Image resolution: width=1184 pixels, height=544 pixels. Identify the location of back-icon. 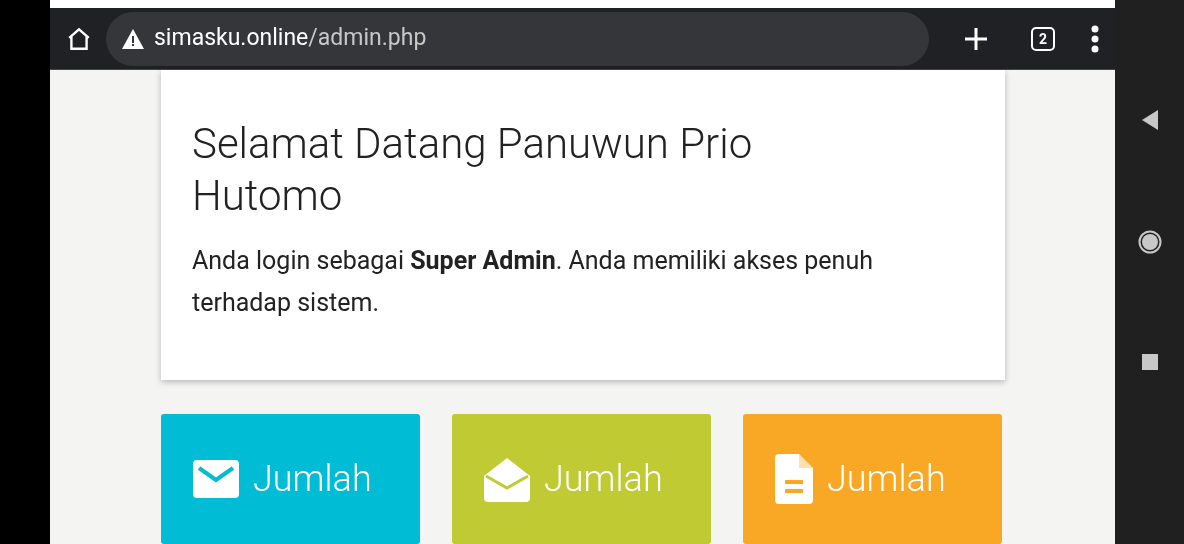
(1149, 120).